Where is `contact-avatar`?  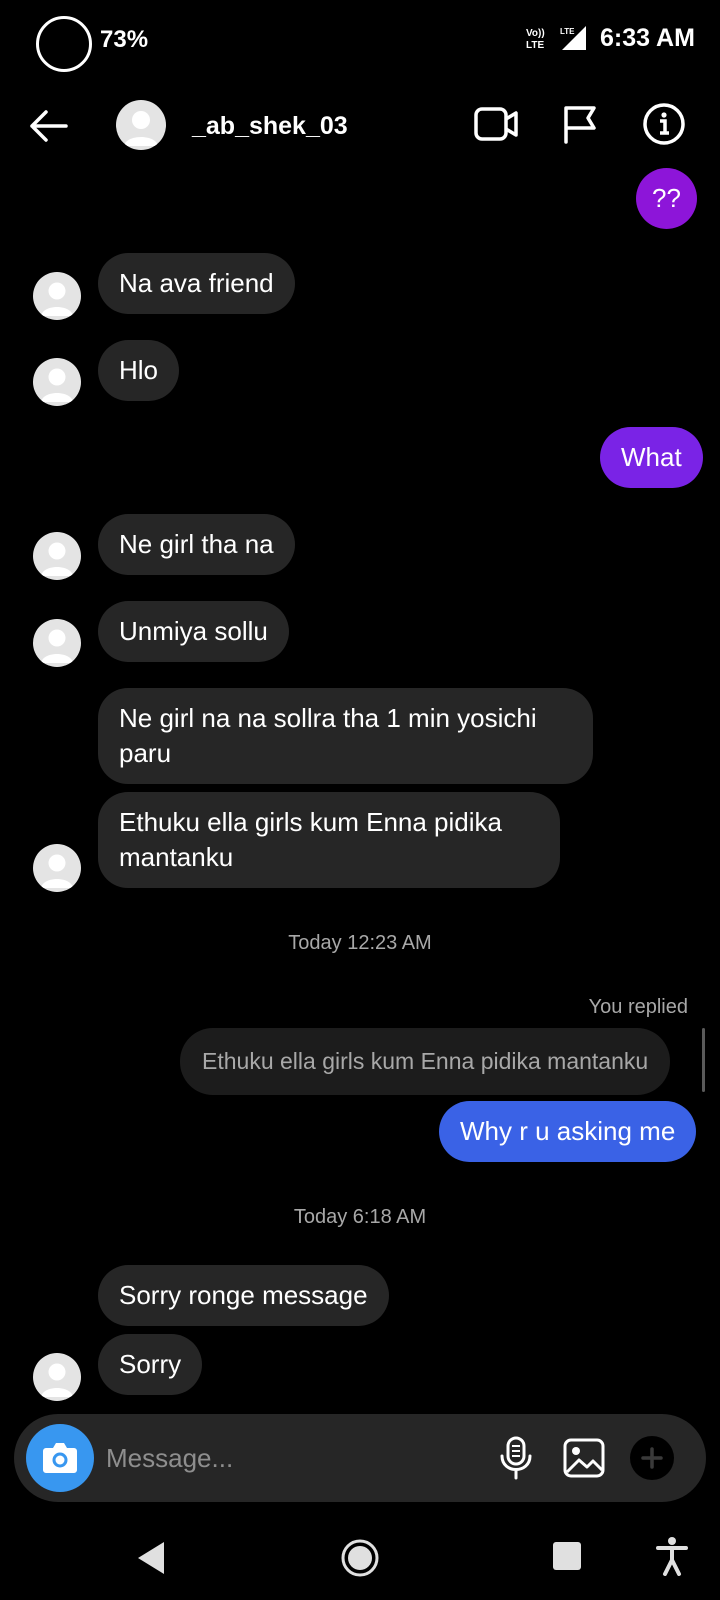 contact-avatar is located at coordinates (141, 125).